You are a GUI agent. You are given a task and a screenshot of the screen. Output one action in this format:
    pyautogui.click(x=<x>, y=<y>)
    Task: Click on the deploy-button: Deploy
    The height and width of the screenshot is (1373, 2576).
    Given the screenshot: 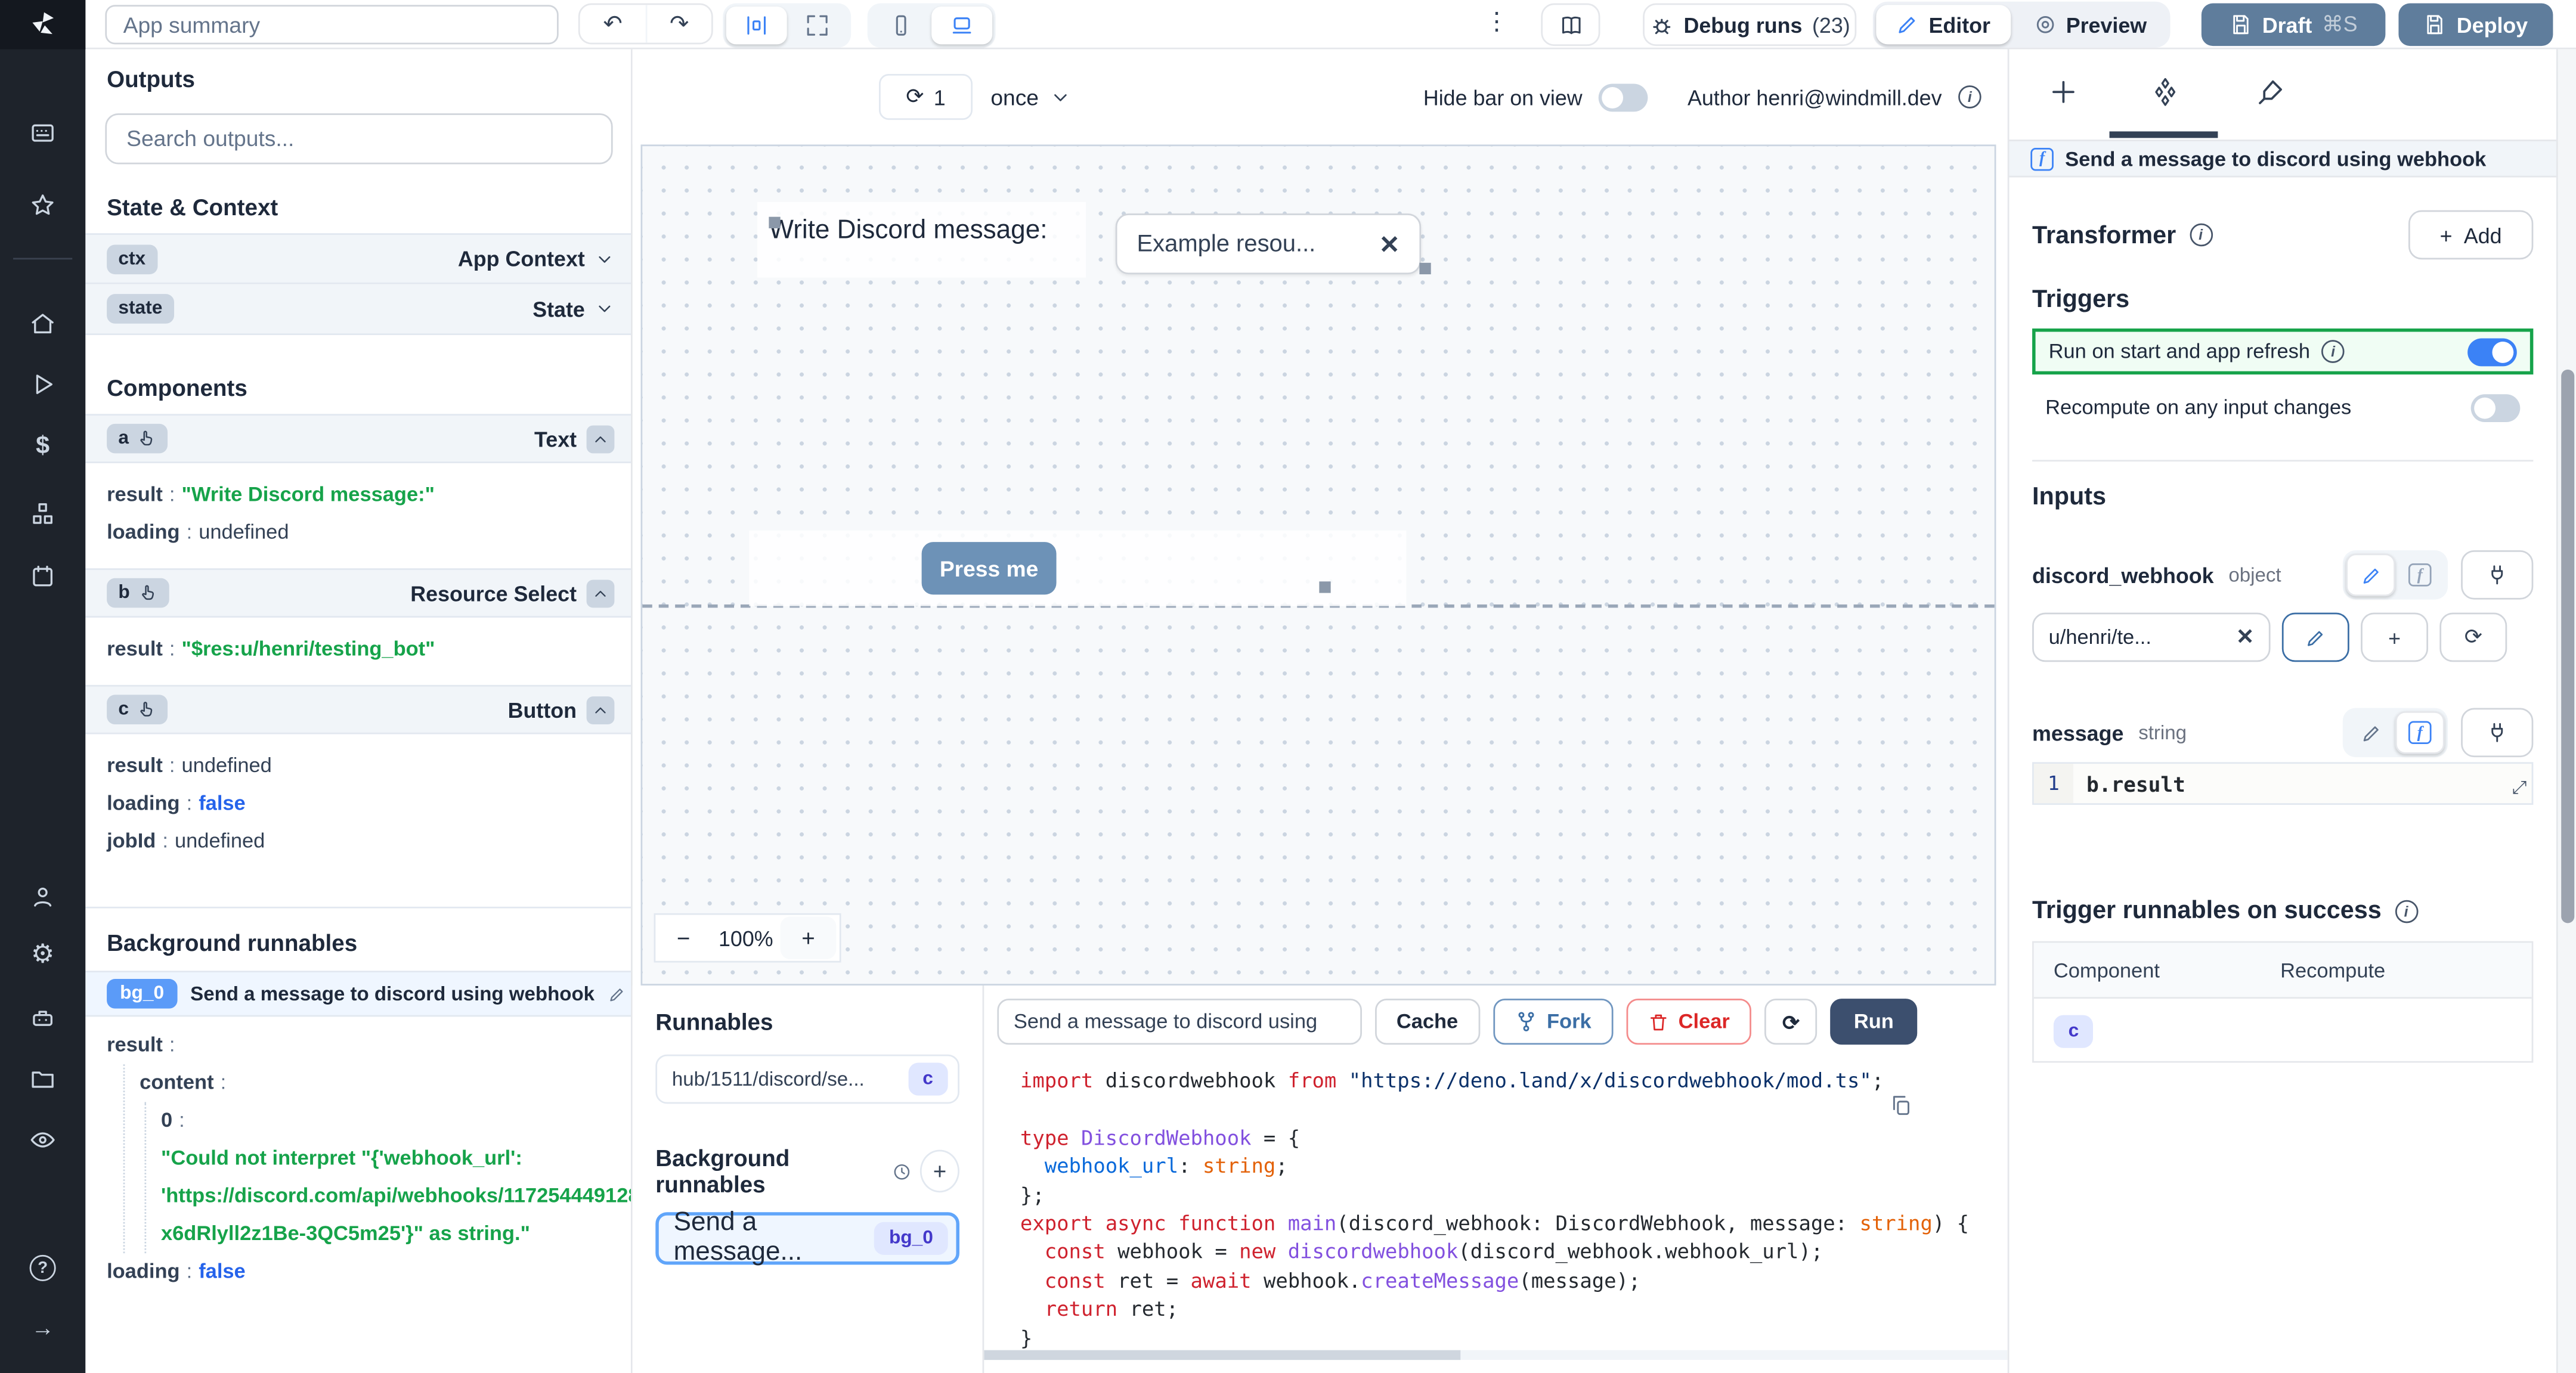 What is the action you would take?
    pyautogui.click(x=2475, y=25)
    